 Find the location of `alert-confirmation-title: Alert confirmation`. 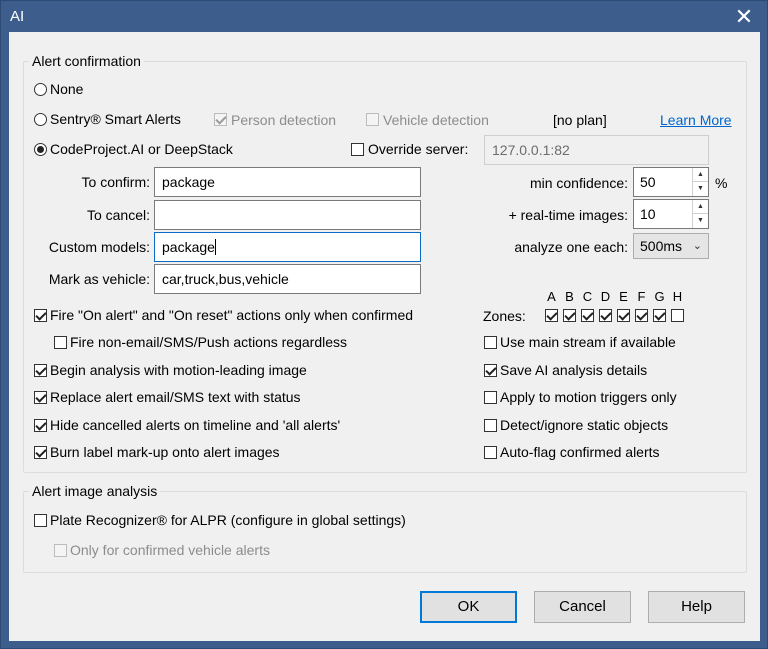

alert-confirmation-title: Alert confirmation is located at coordinates (86, 61).